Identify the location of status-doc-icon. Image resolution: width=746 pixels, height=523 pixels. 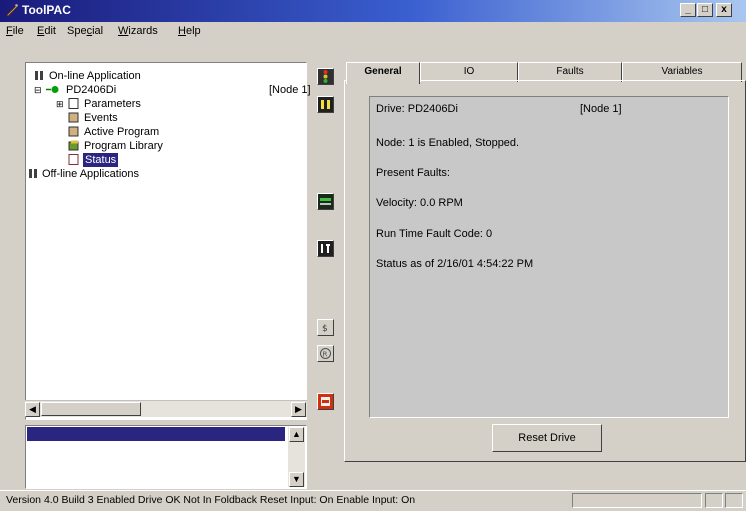
(73, 159).